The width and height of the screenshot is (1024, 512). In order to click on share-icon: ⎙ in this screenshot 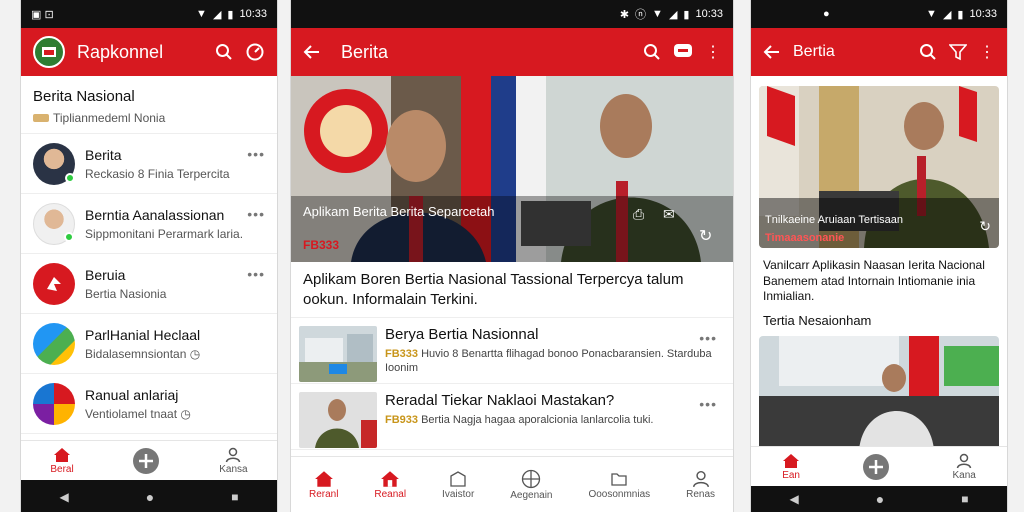, I will do `click(638, 214)`.